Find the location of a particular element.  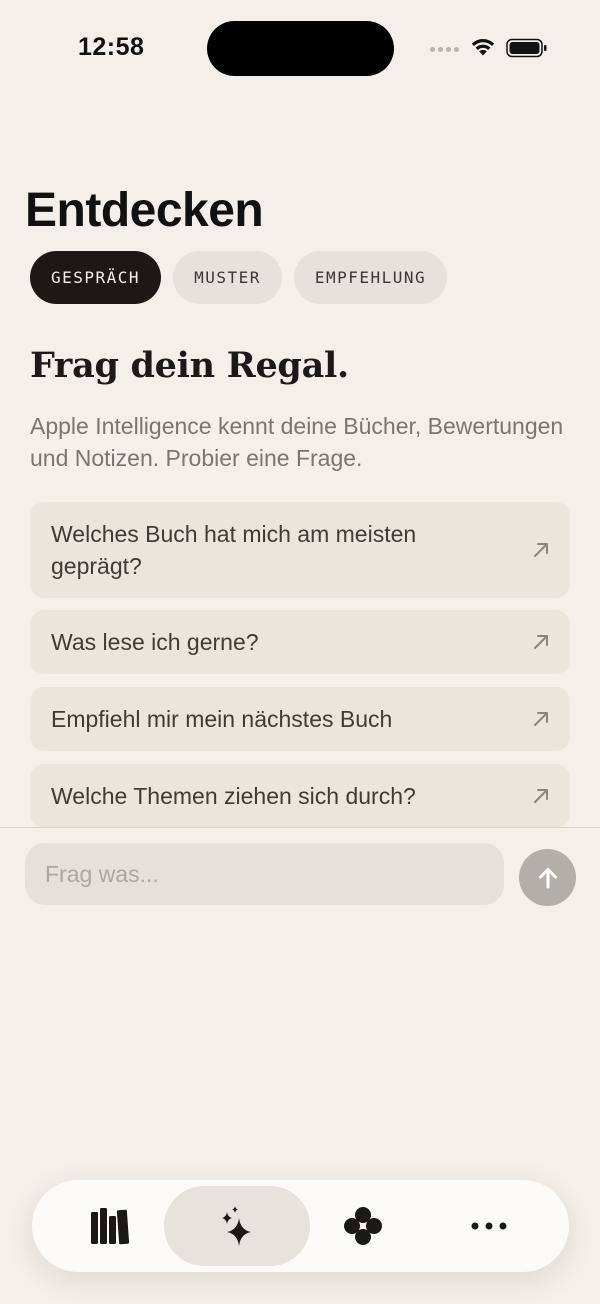

tab-bar-patterns is located at coordinates (363, 1226).